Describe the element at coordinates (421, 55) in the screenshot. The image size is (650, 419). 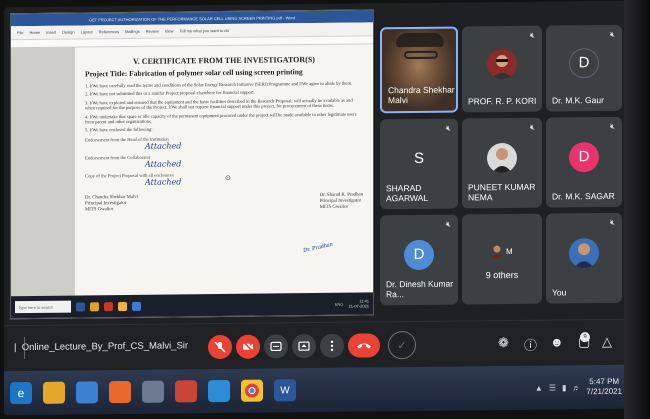
I see `video-glasses` at that location.